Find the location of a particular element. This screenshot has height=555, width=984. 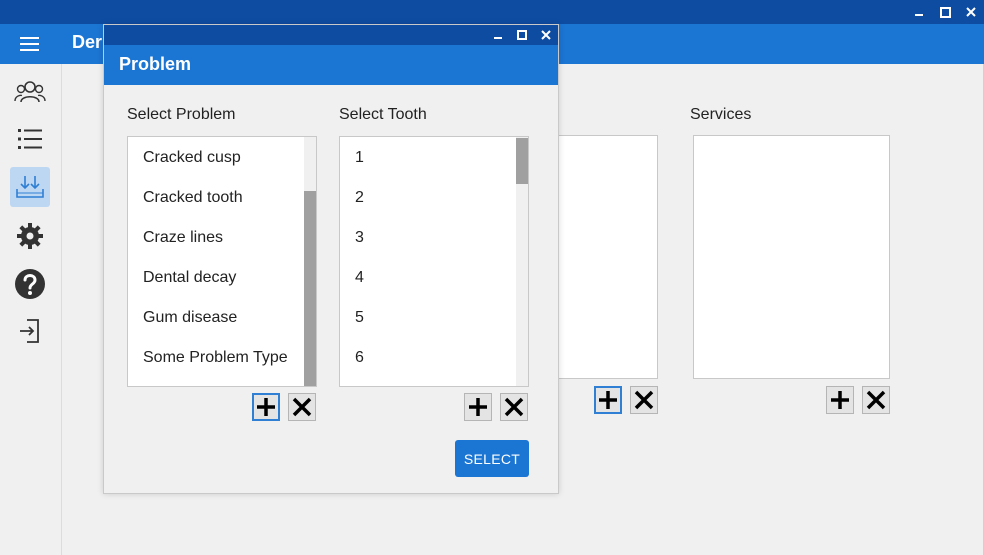

remove-button is located at coordinates (644, 400).